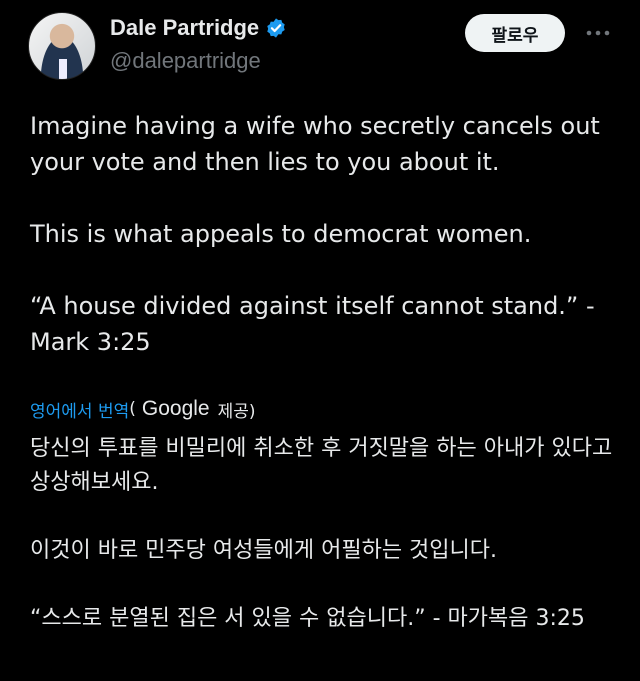  I want to click on translated-paragraph: “스스로 분열된 집은 서 있을 수 없습니다.” - 마가복음 3:25, so click(307, 618).